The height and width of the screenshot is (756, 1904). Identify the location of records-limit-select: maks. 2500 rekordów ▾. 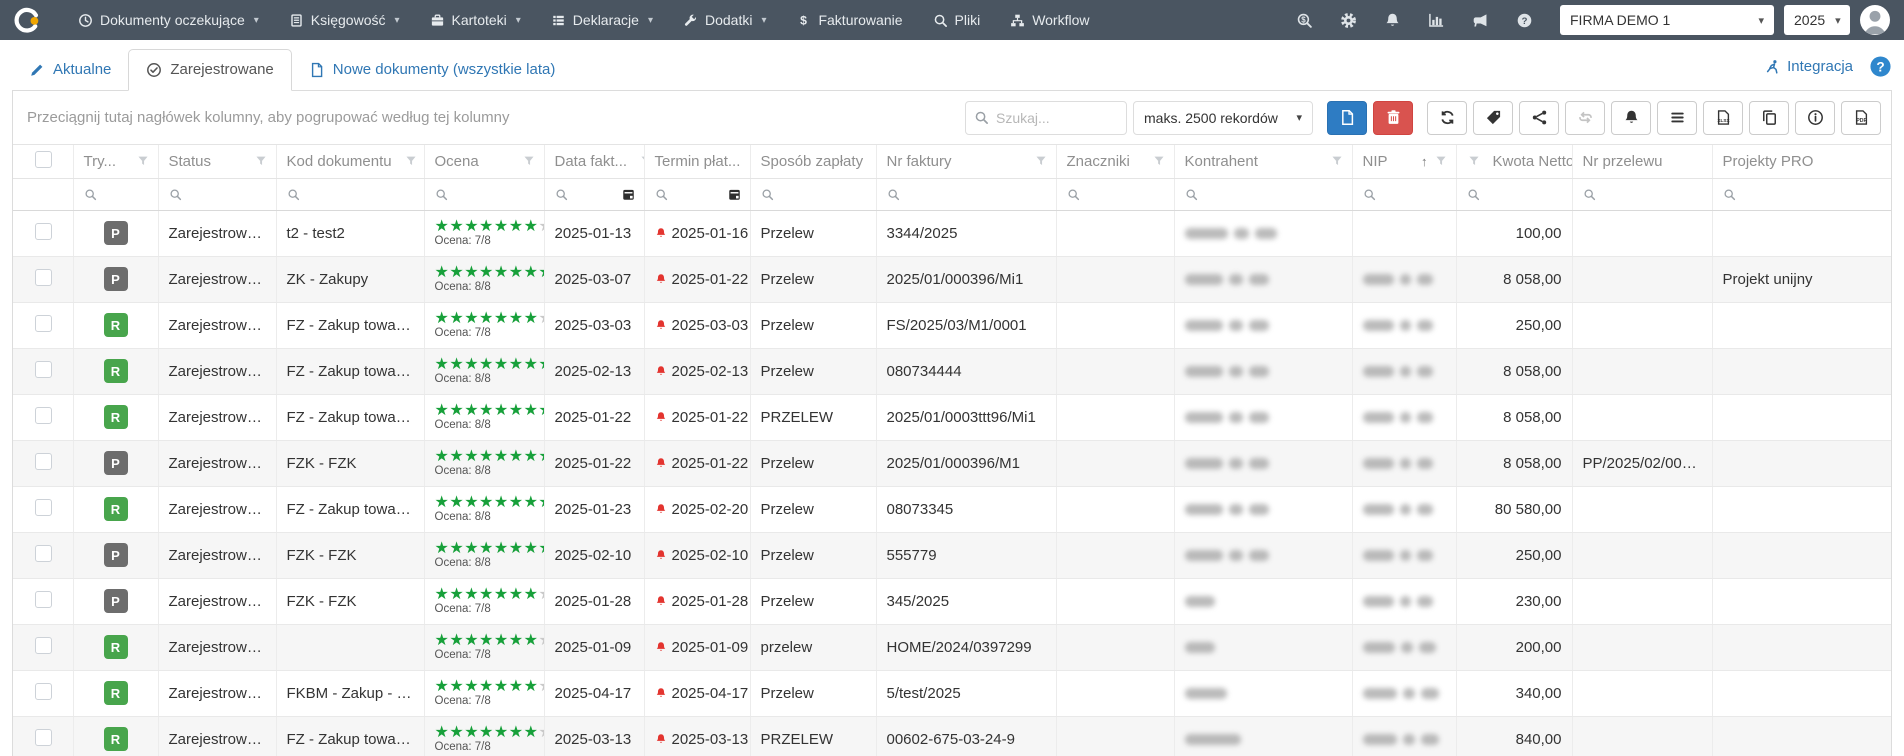
(1223, 117).